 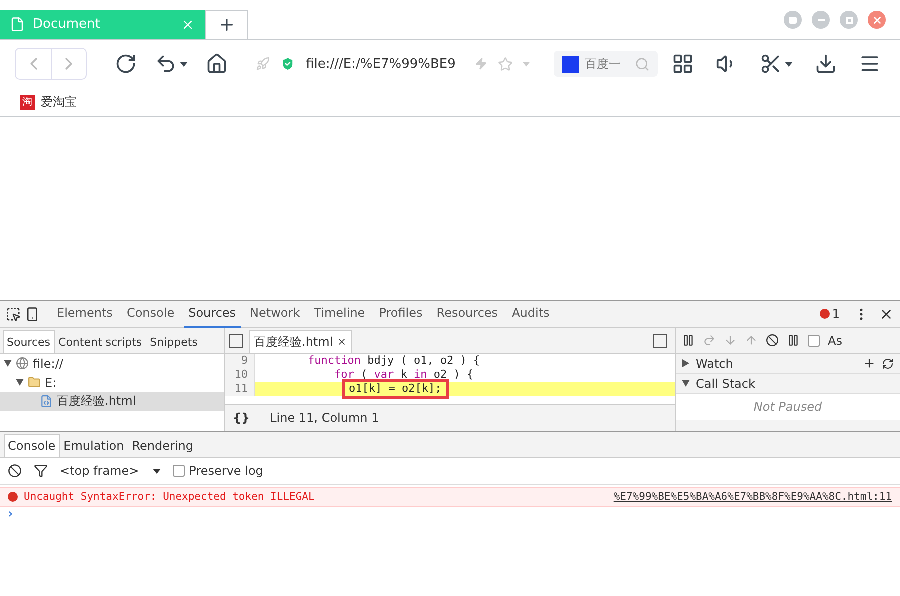 I want to click on preserve-log-checkbox, so click(x=179, y=471).